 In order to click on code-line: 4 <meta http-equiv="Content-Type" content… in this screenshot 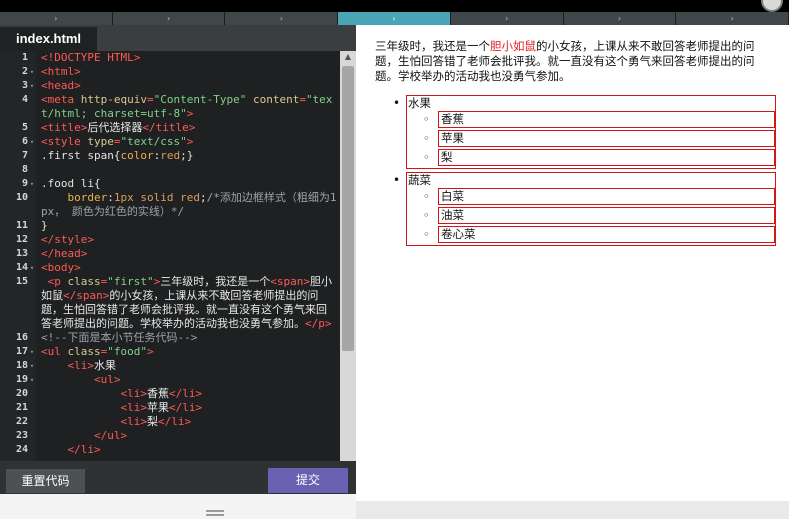, I will do `click(170, 107)`.